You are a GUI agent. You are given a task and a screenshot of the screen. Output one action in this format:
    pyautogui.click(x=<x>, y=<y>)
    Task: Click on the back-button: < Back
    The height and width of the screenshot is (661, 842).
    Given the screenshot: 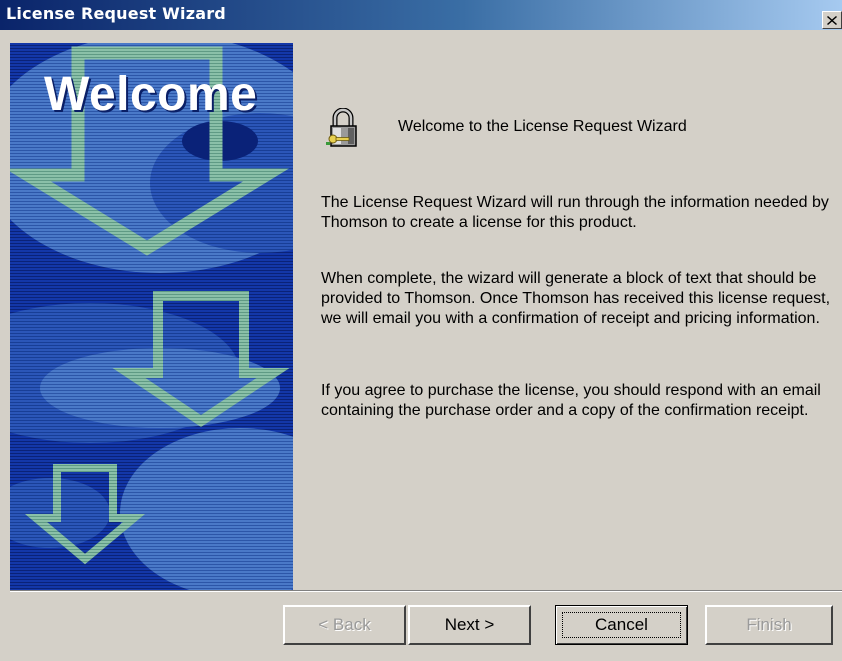 What is the action you would take?
    pyautogui.click(x=344, y=625)
    